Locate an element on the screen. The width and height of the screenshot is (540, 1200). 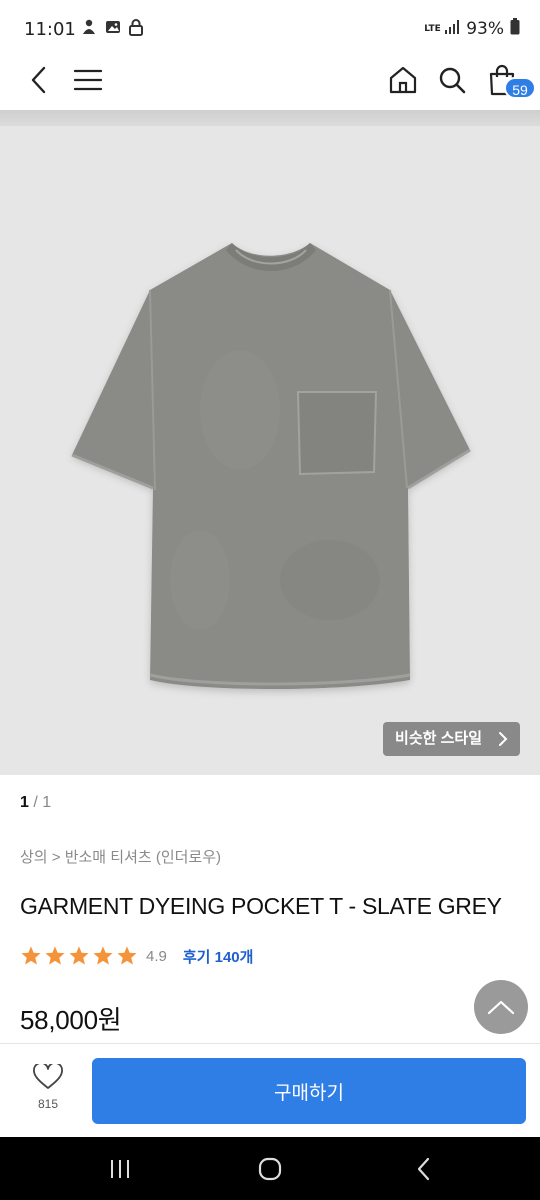
cart-button: 59 is located at coordinates (508, 80).